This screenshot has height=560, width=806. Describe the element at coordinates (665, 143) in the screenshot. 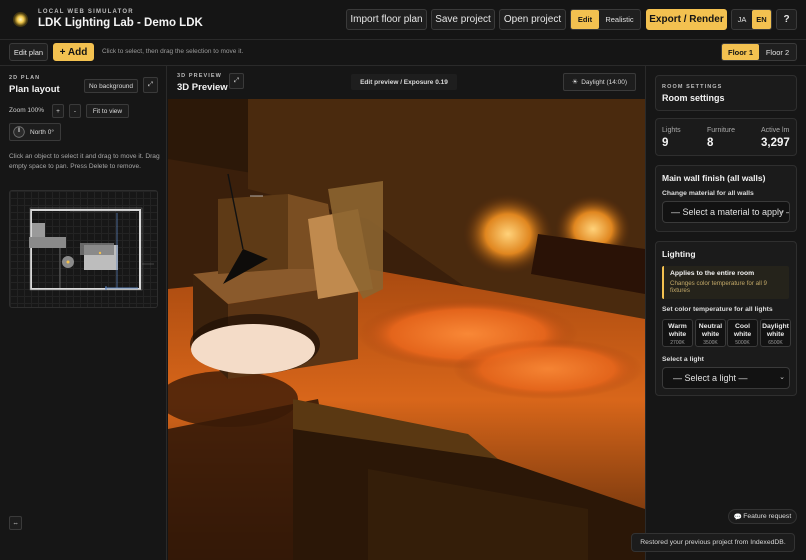

I see `stat-lights-value: 9` at that location.